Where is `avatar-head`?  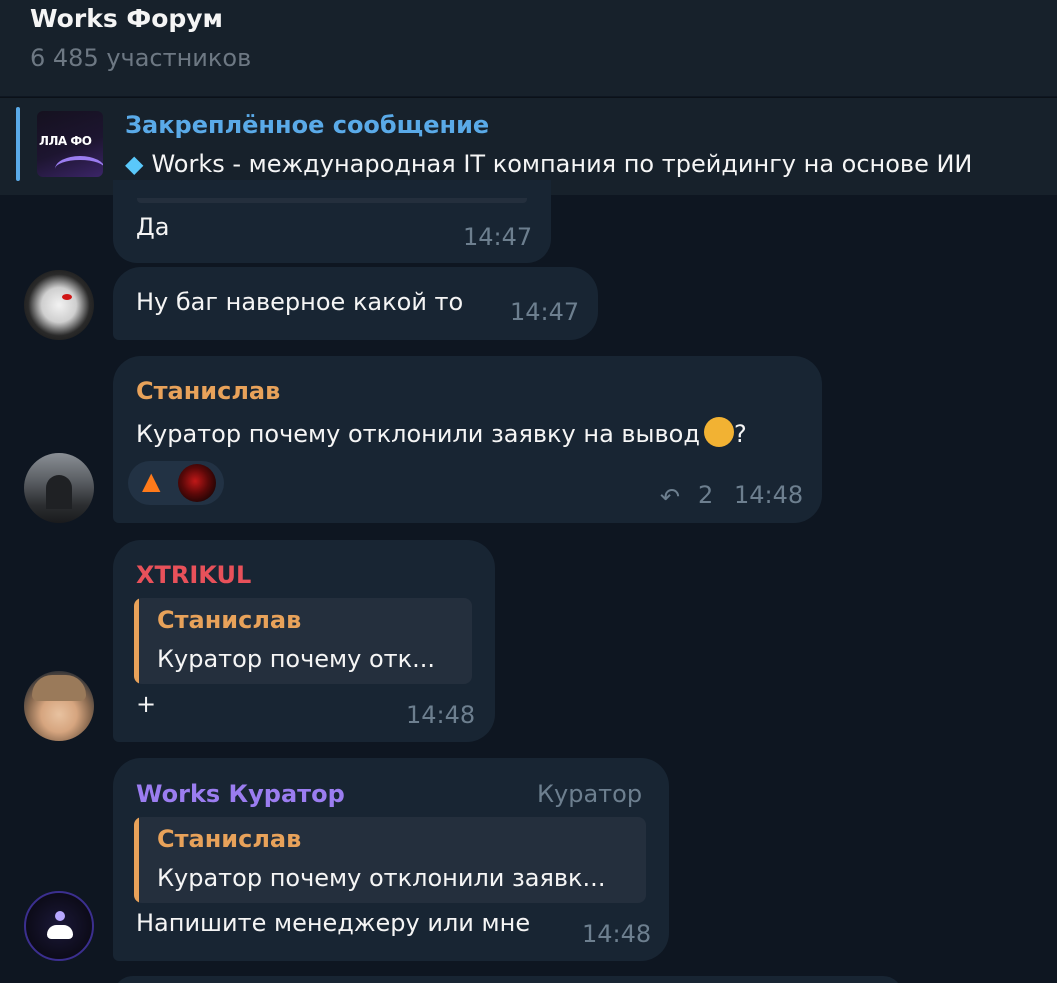
avatar-head is located at coordinates (60, 916).